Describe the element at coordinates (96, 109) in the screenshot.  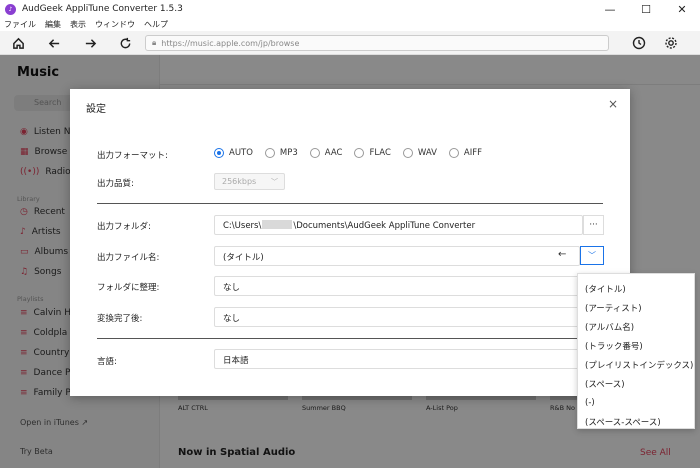
I see `dialog-title: 設定` at that location.